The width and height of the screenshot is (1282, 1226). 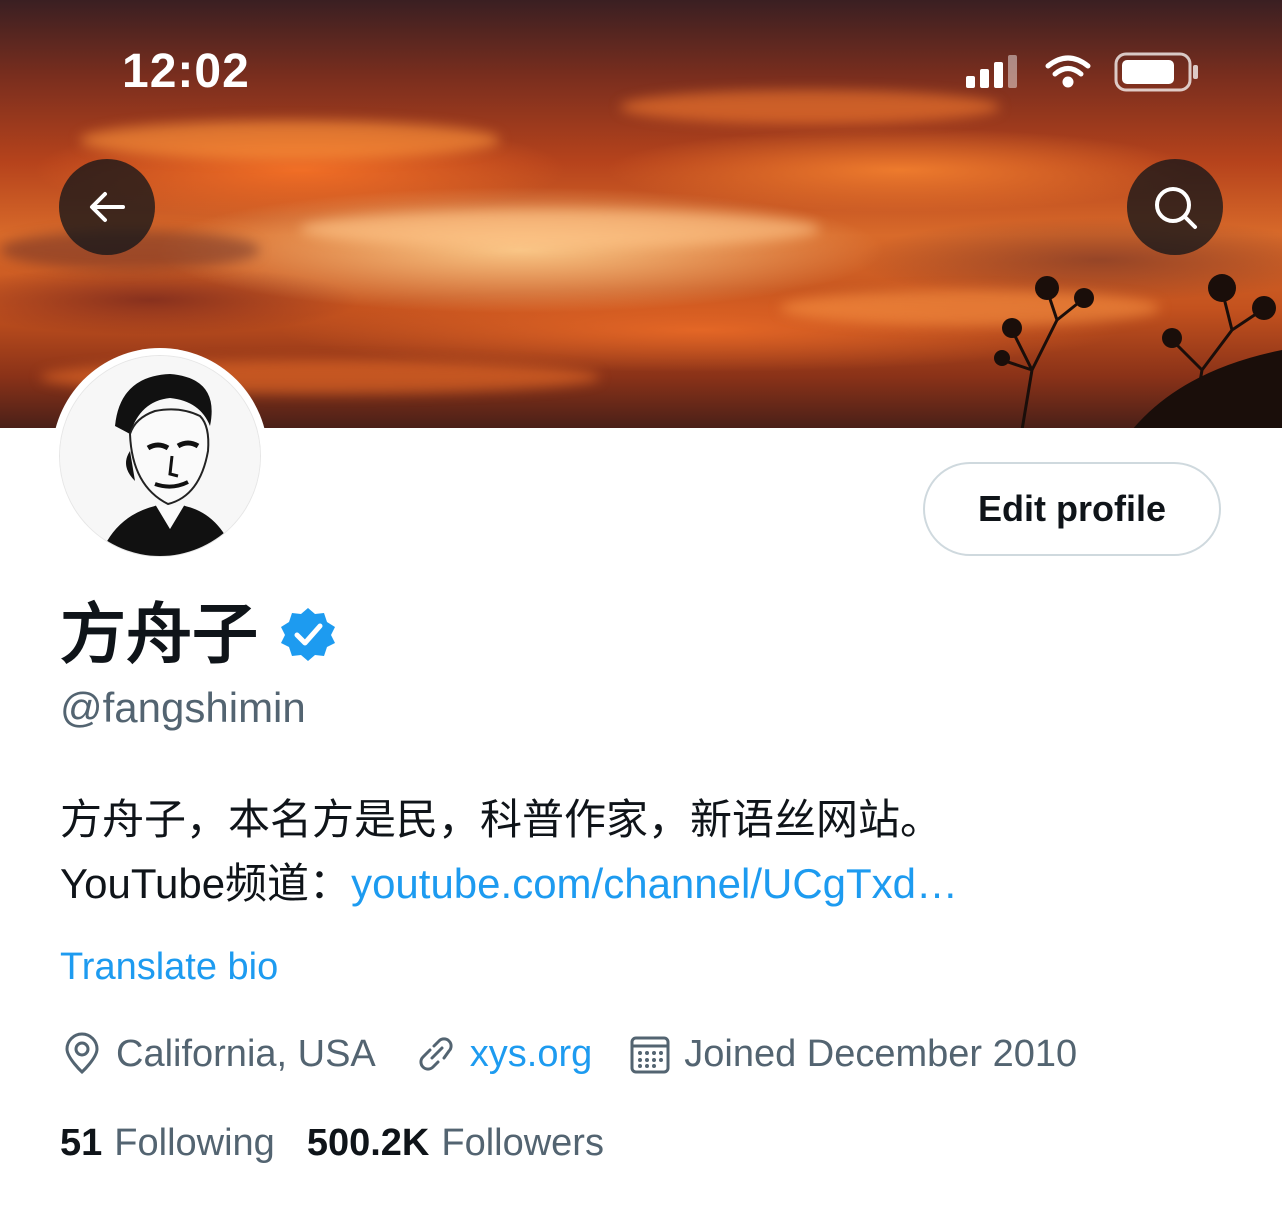 I want to click on joined-date: Joined December 2010, so click(x=881, y=1053).